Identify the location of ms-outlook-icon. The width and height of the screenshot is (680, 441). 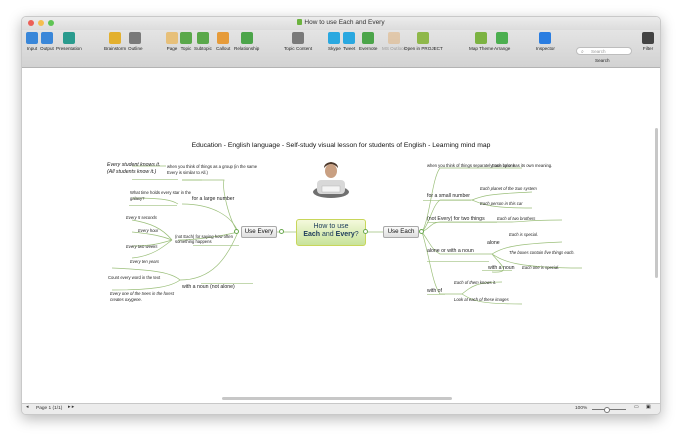
(394, 38).